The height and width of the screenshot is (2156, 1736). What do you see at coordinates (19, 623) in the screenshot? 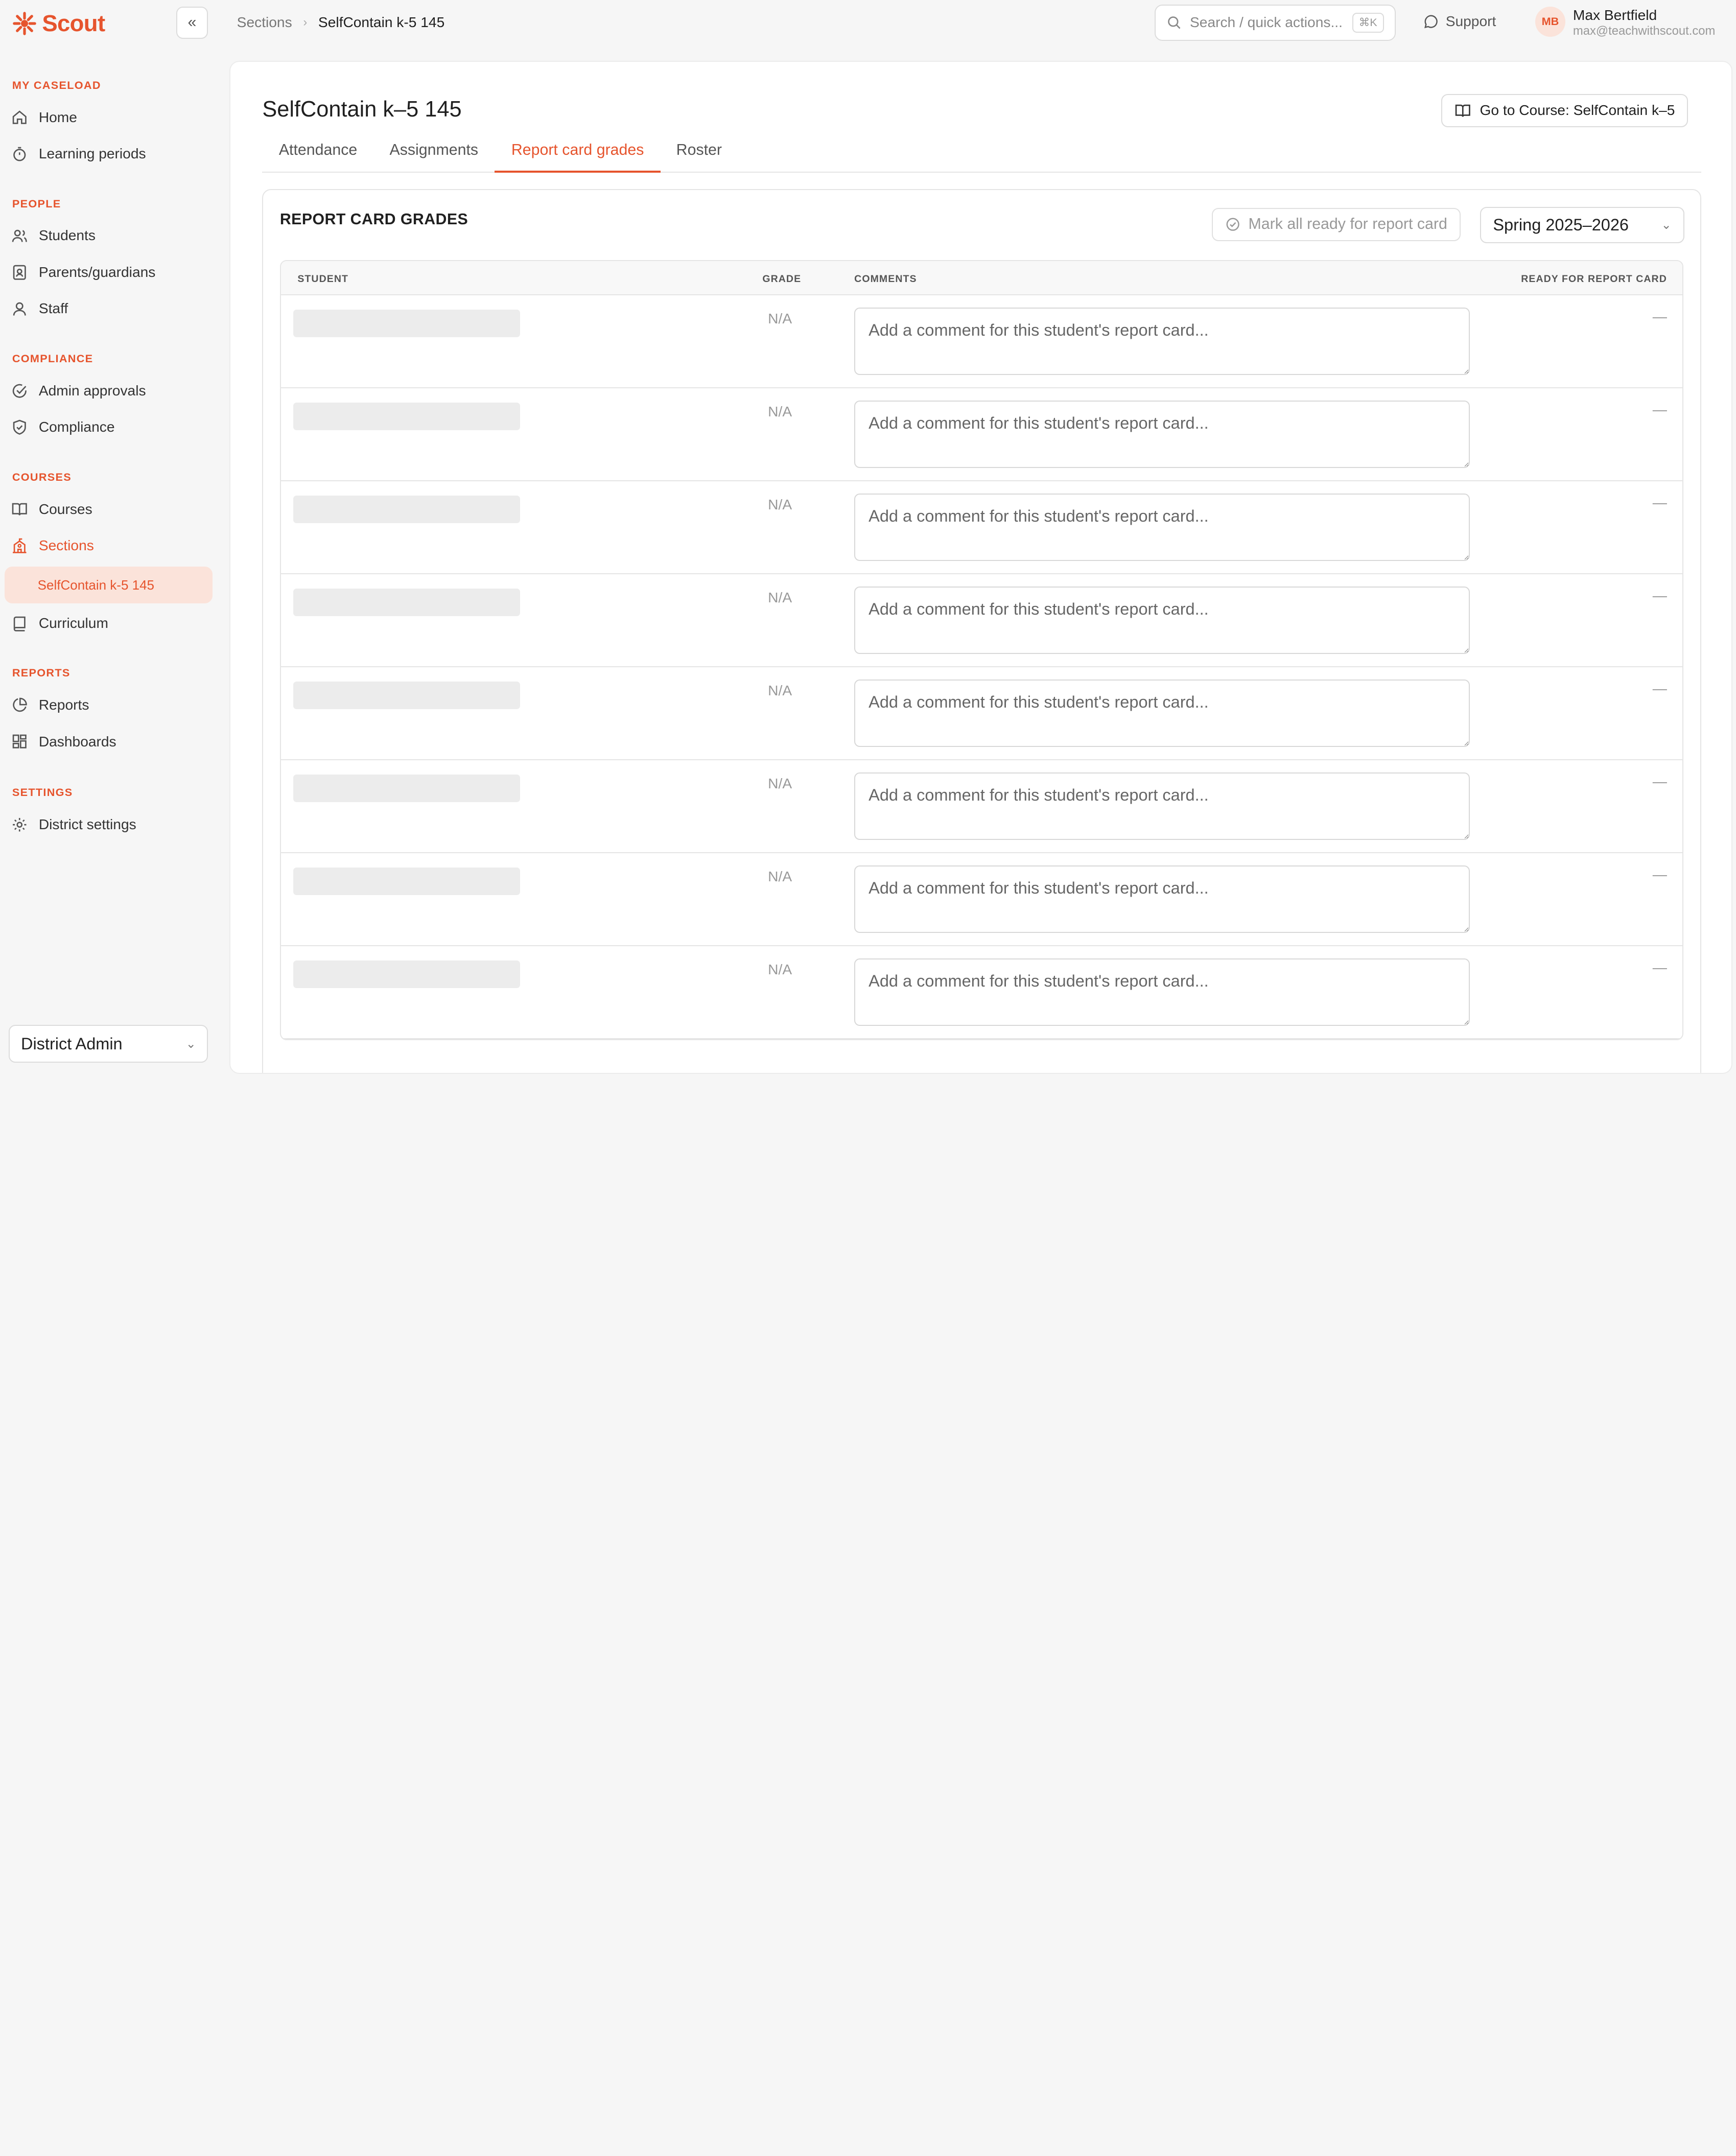
I see `book-icon` at bounding box center [19, 623].